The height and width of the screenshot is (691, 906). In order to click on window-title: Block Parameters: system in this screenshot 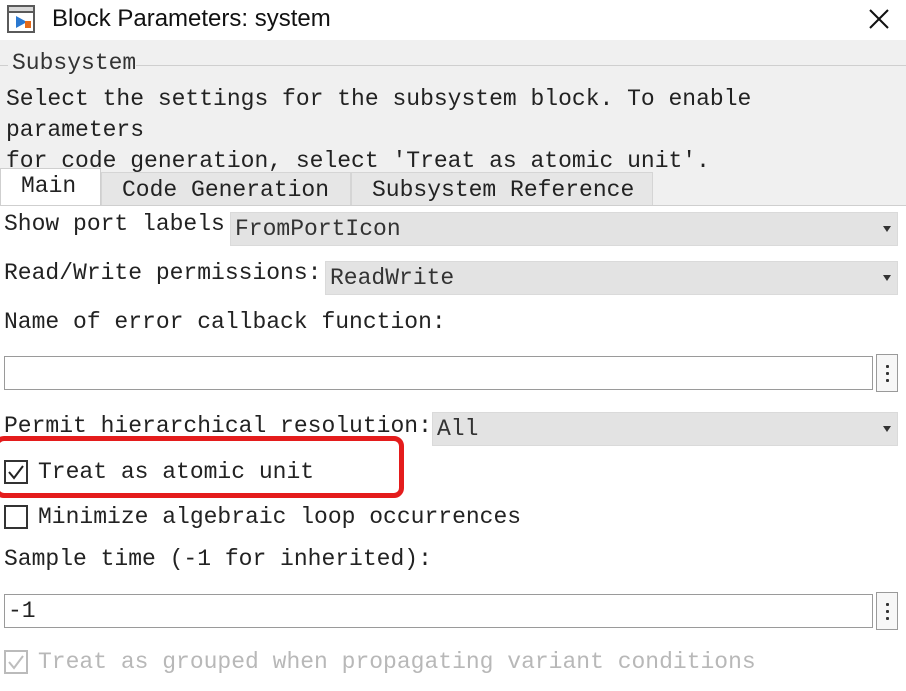, I will do `click(191, 18)`.